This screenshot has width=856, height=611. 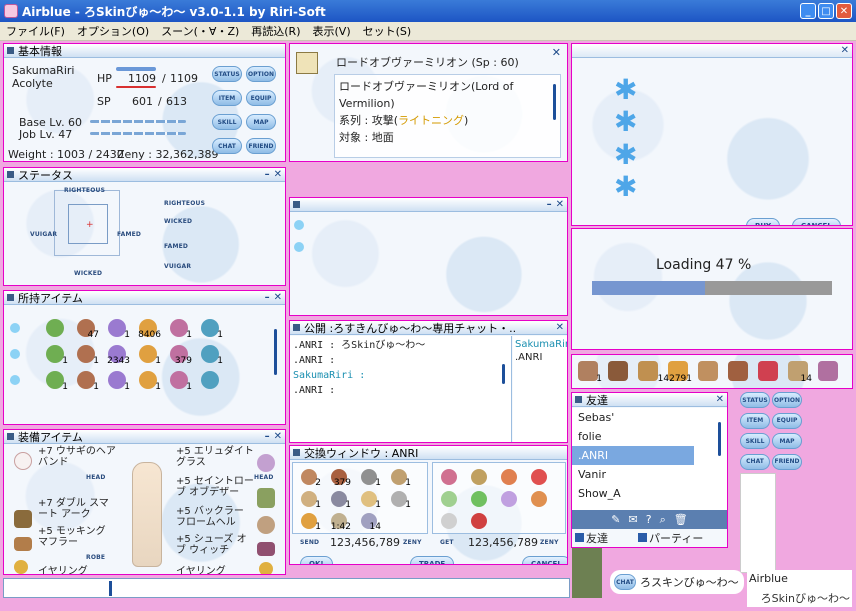 What do you see at coordinates (615, 519) in the screenshot?
I see `edit-icon: ✎` at bounding box center [615, 519].